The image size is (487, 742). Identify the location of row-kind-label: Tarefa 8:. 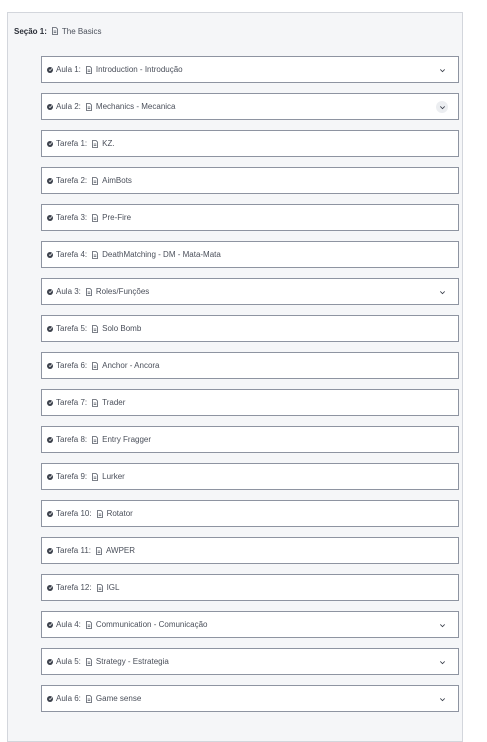
(72, 439).